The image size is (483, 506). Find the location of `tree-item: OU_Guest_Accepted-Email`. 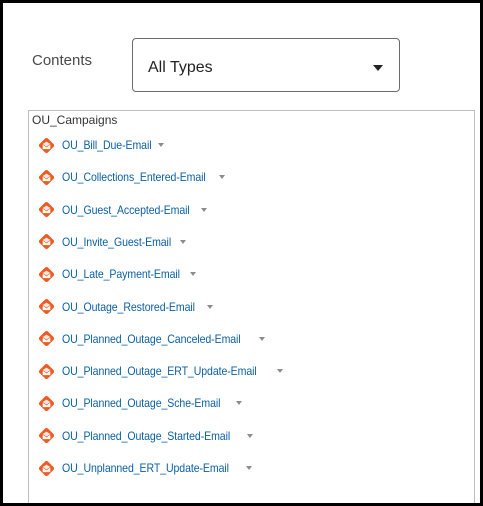

tree-item: OU_Guest_Accepted-Email is located at coordinates (123, 210).